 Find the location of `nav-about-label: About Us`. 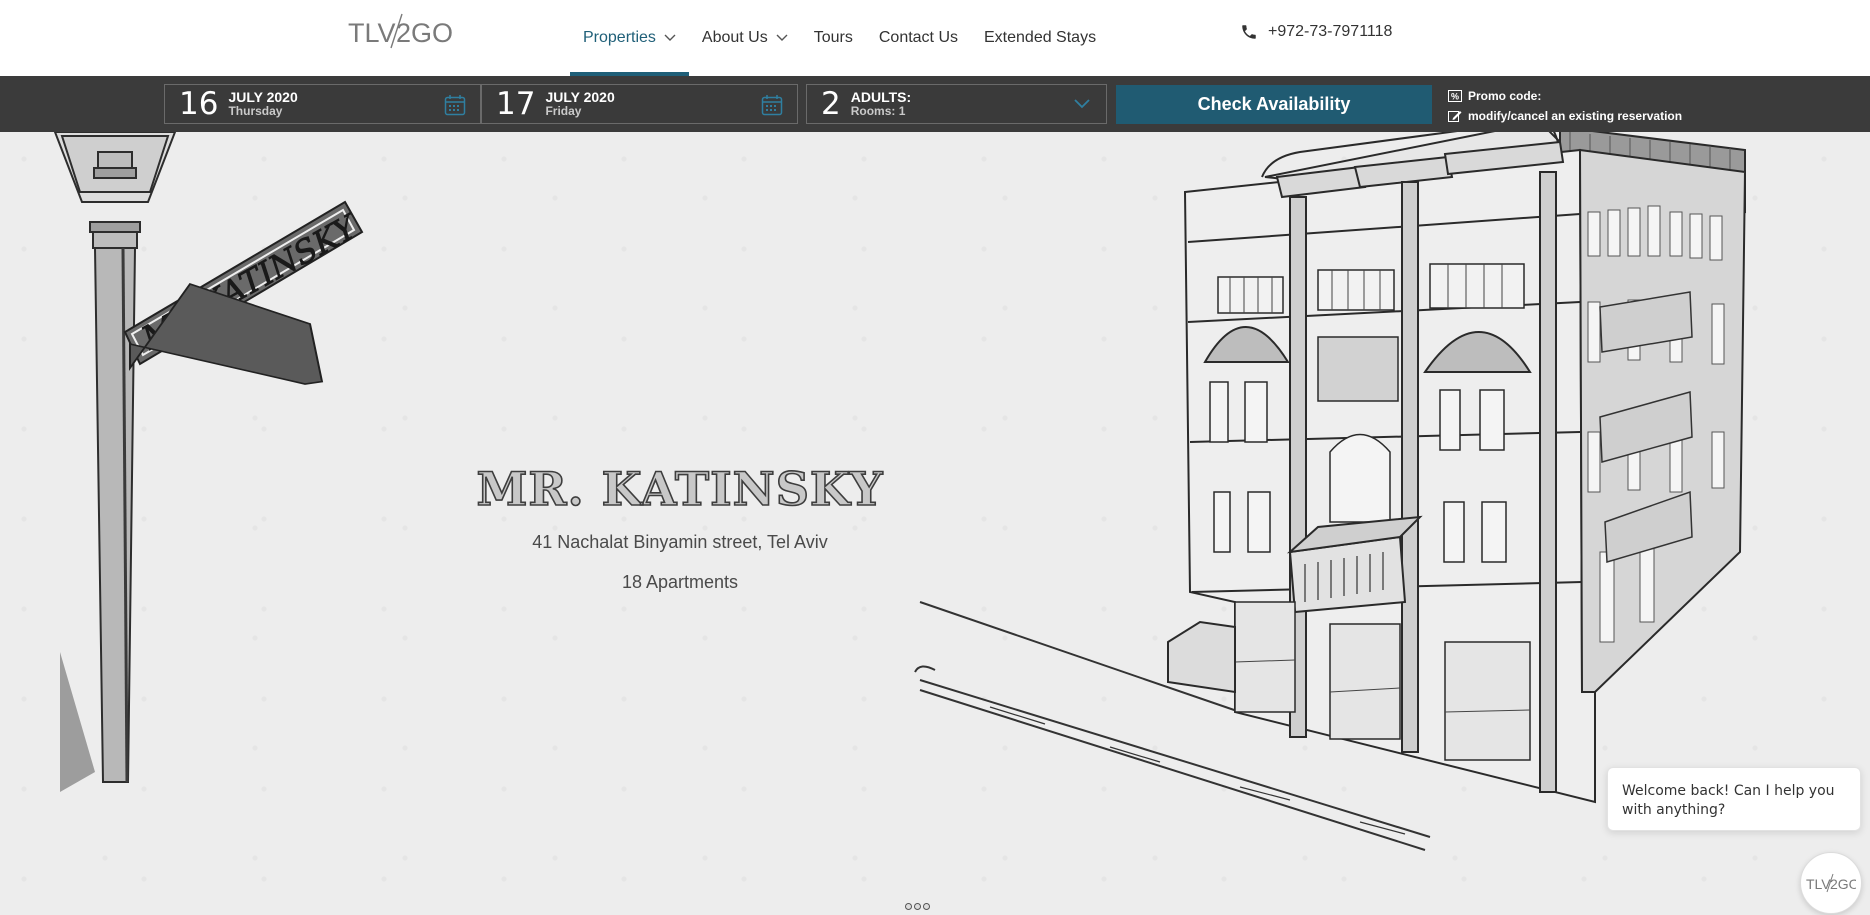

nav-about-label: About Us is located at coordinates (734, 37).